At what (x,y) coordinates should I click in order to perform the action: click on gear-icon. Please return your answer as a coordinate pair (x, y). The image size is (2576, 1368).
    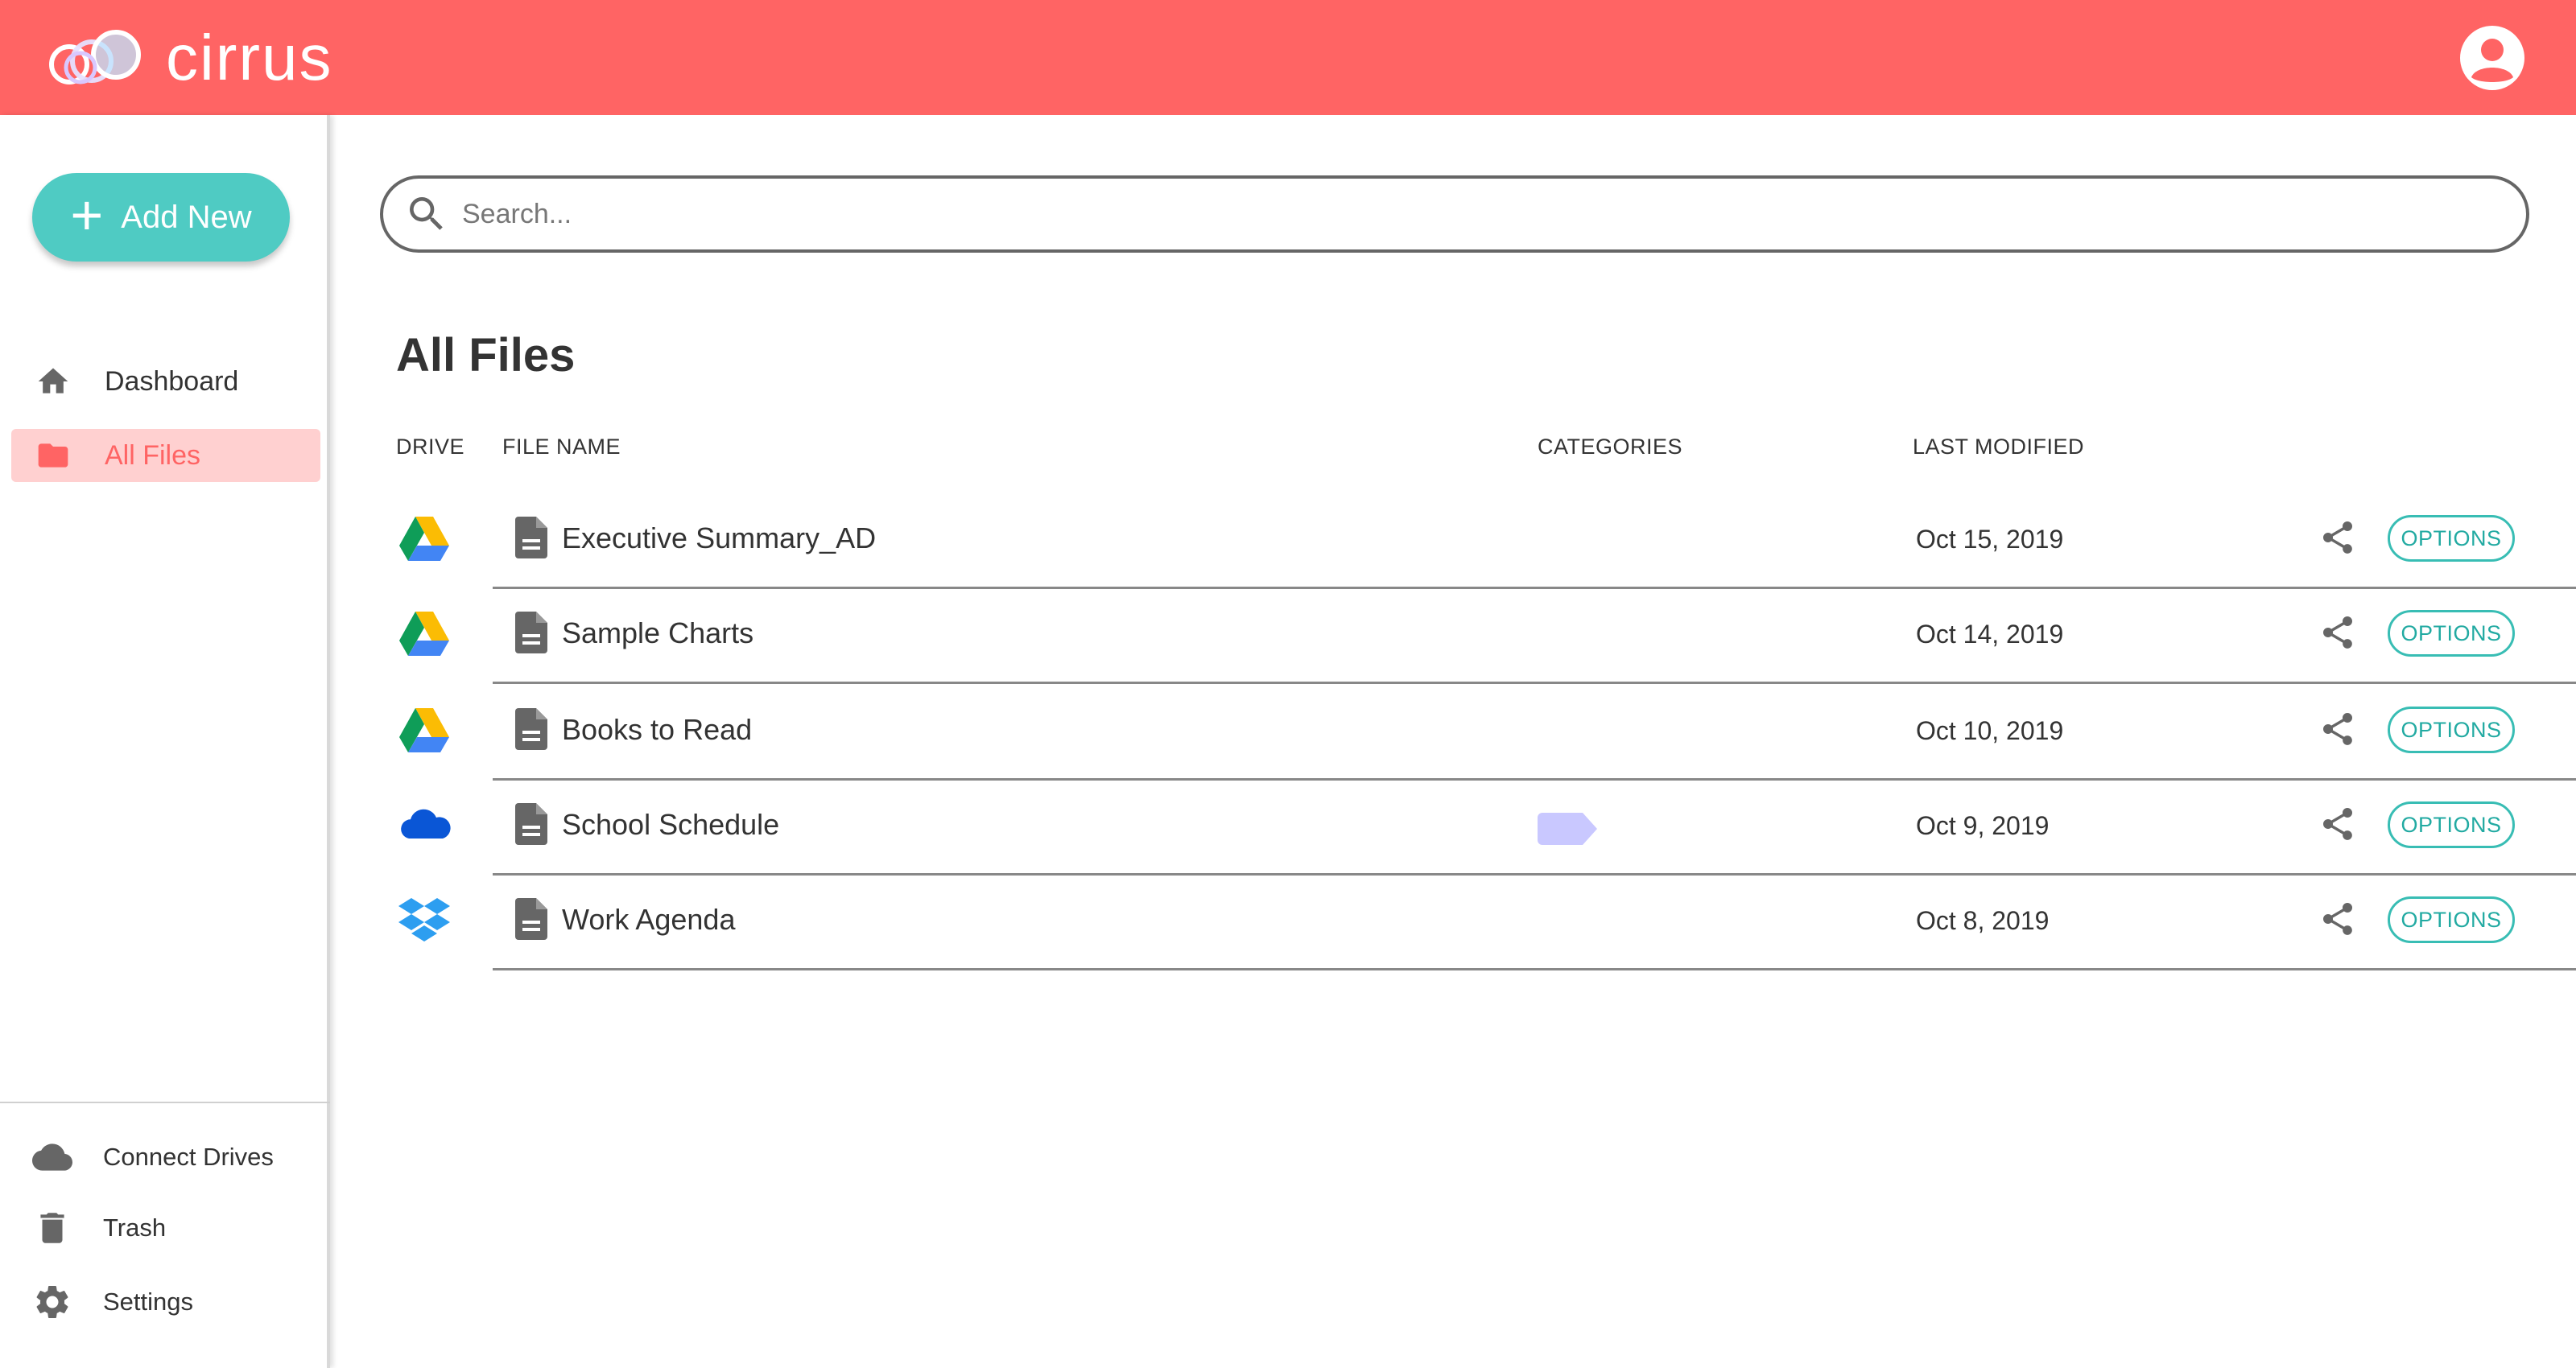
    Looking at the image, I should click on (52, 1302).